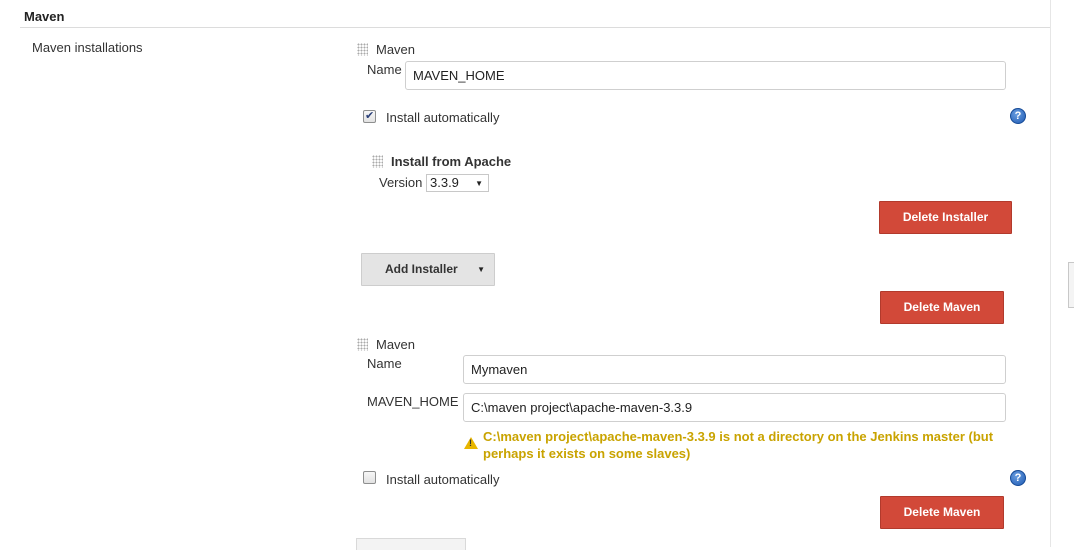 The height and width of the screenshot is (550, 1074). What do you see at coordinates (401, 182) in the screenshot?
I see `version-label: Version` at bounding box center [401, 182].